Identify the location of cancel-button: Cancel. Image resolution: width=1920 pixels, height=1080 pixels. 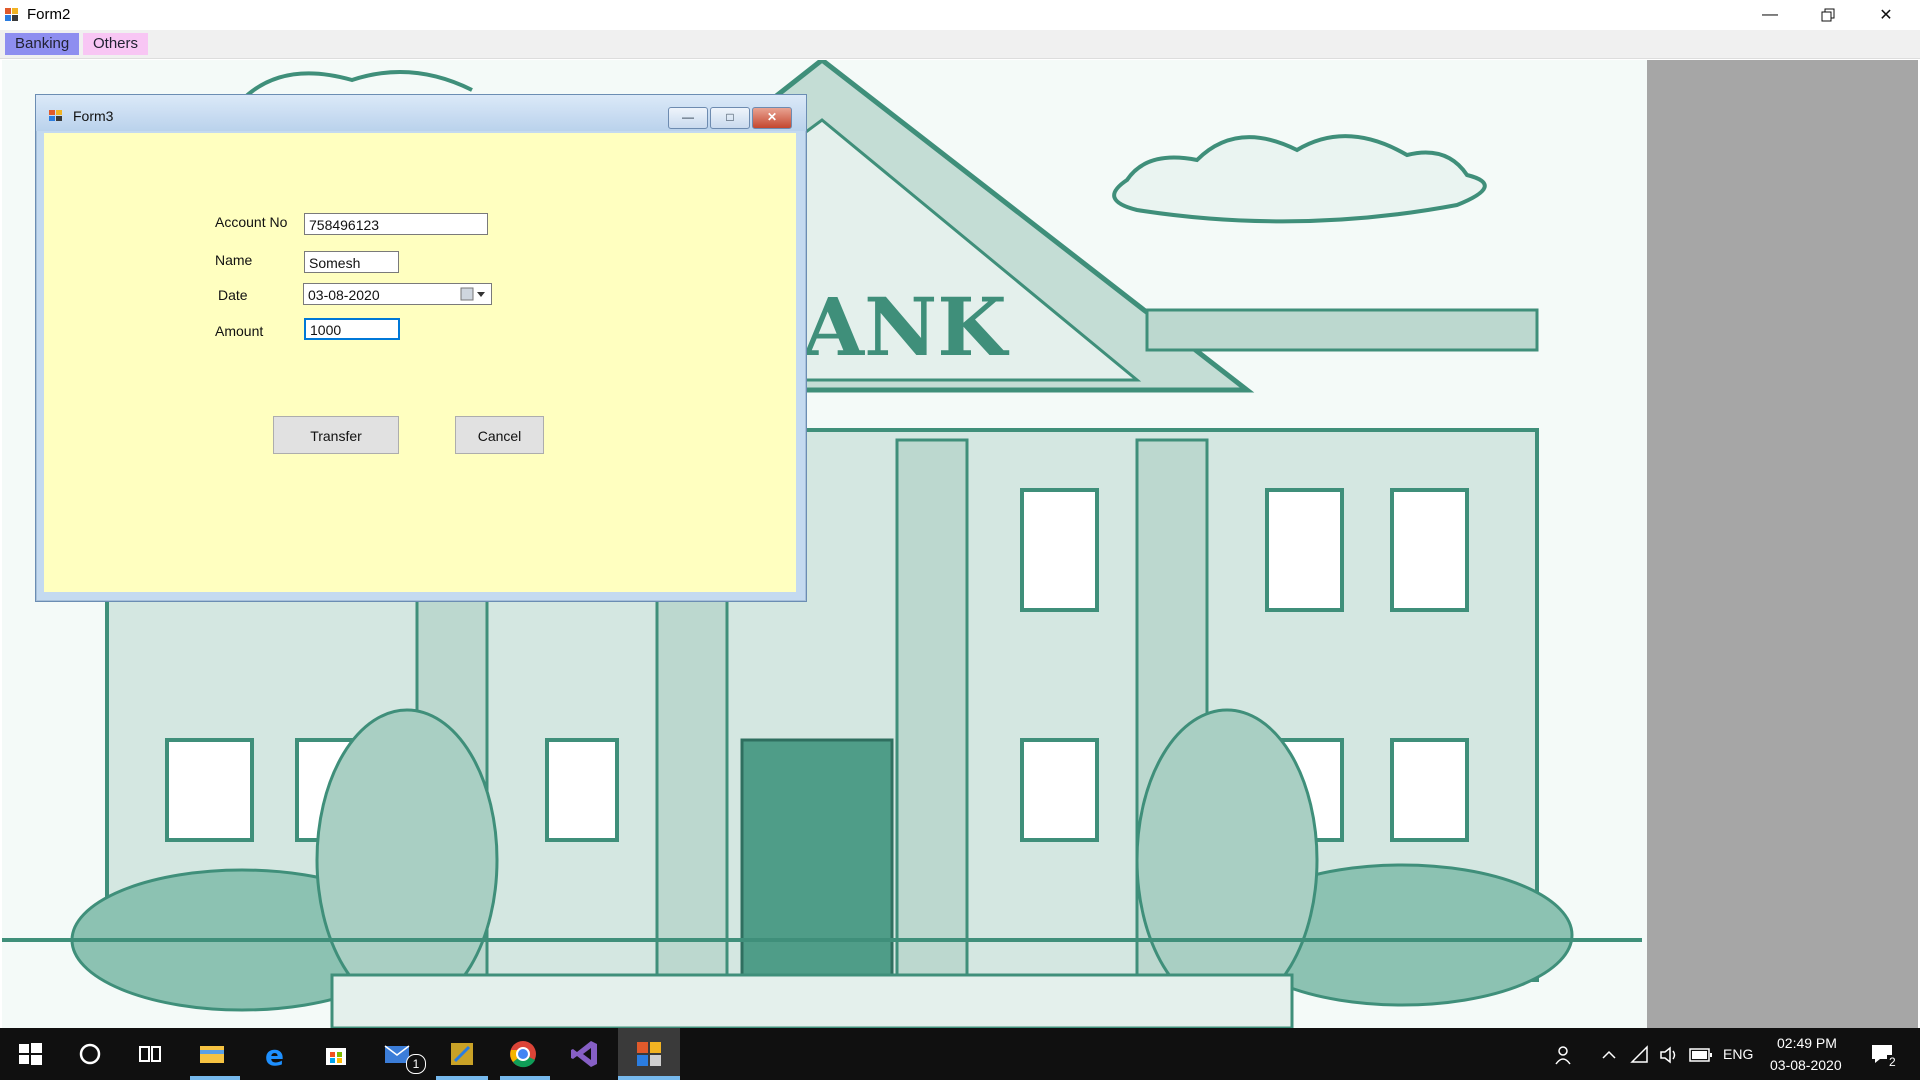
(499, 435).